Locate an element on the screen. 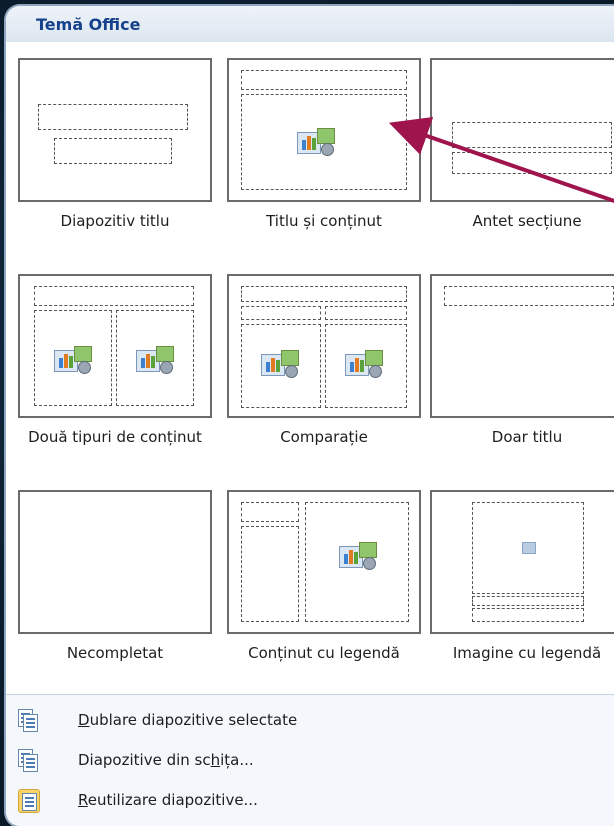 The height and width of the screenshot is (826, 614). slides-from-outline-icon is located at coordinates (28, 760).